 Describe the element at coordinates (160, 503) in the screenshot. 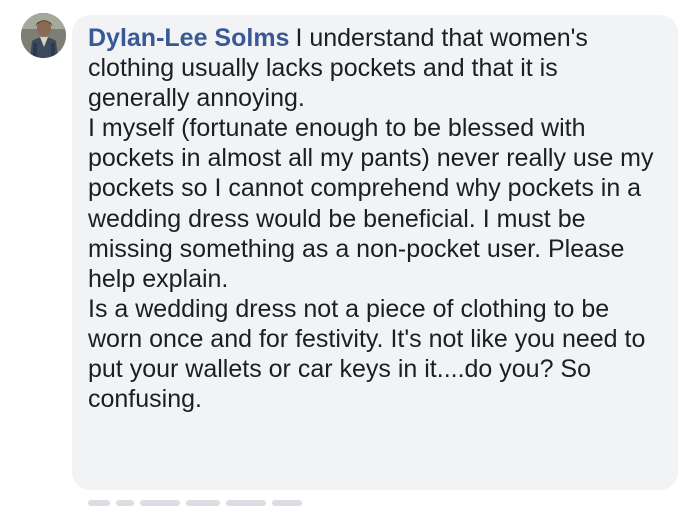

I see `message-action` at that location.